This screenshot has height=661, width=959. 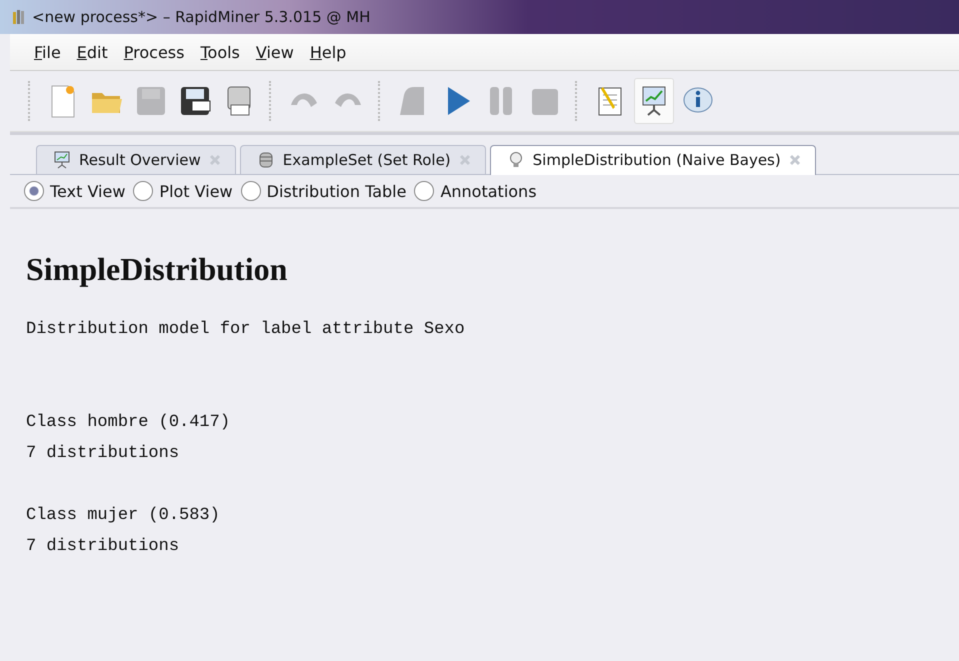 What do you see at coordinates (246, 330) in the screenshot?
I see `output-text: Distribution model for label attribute Sexo` at bounding box center [246, 330].